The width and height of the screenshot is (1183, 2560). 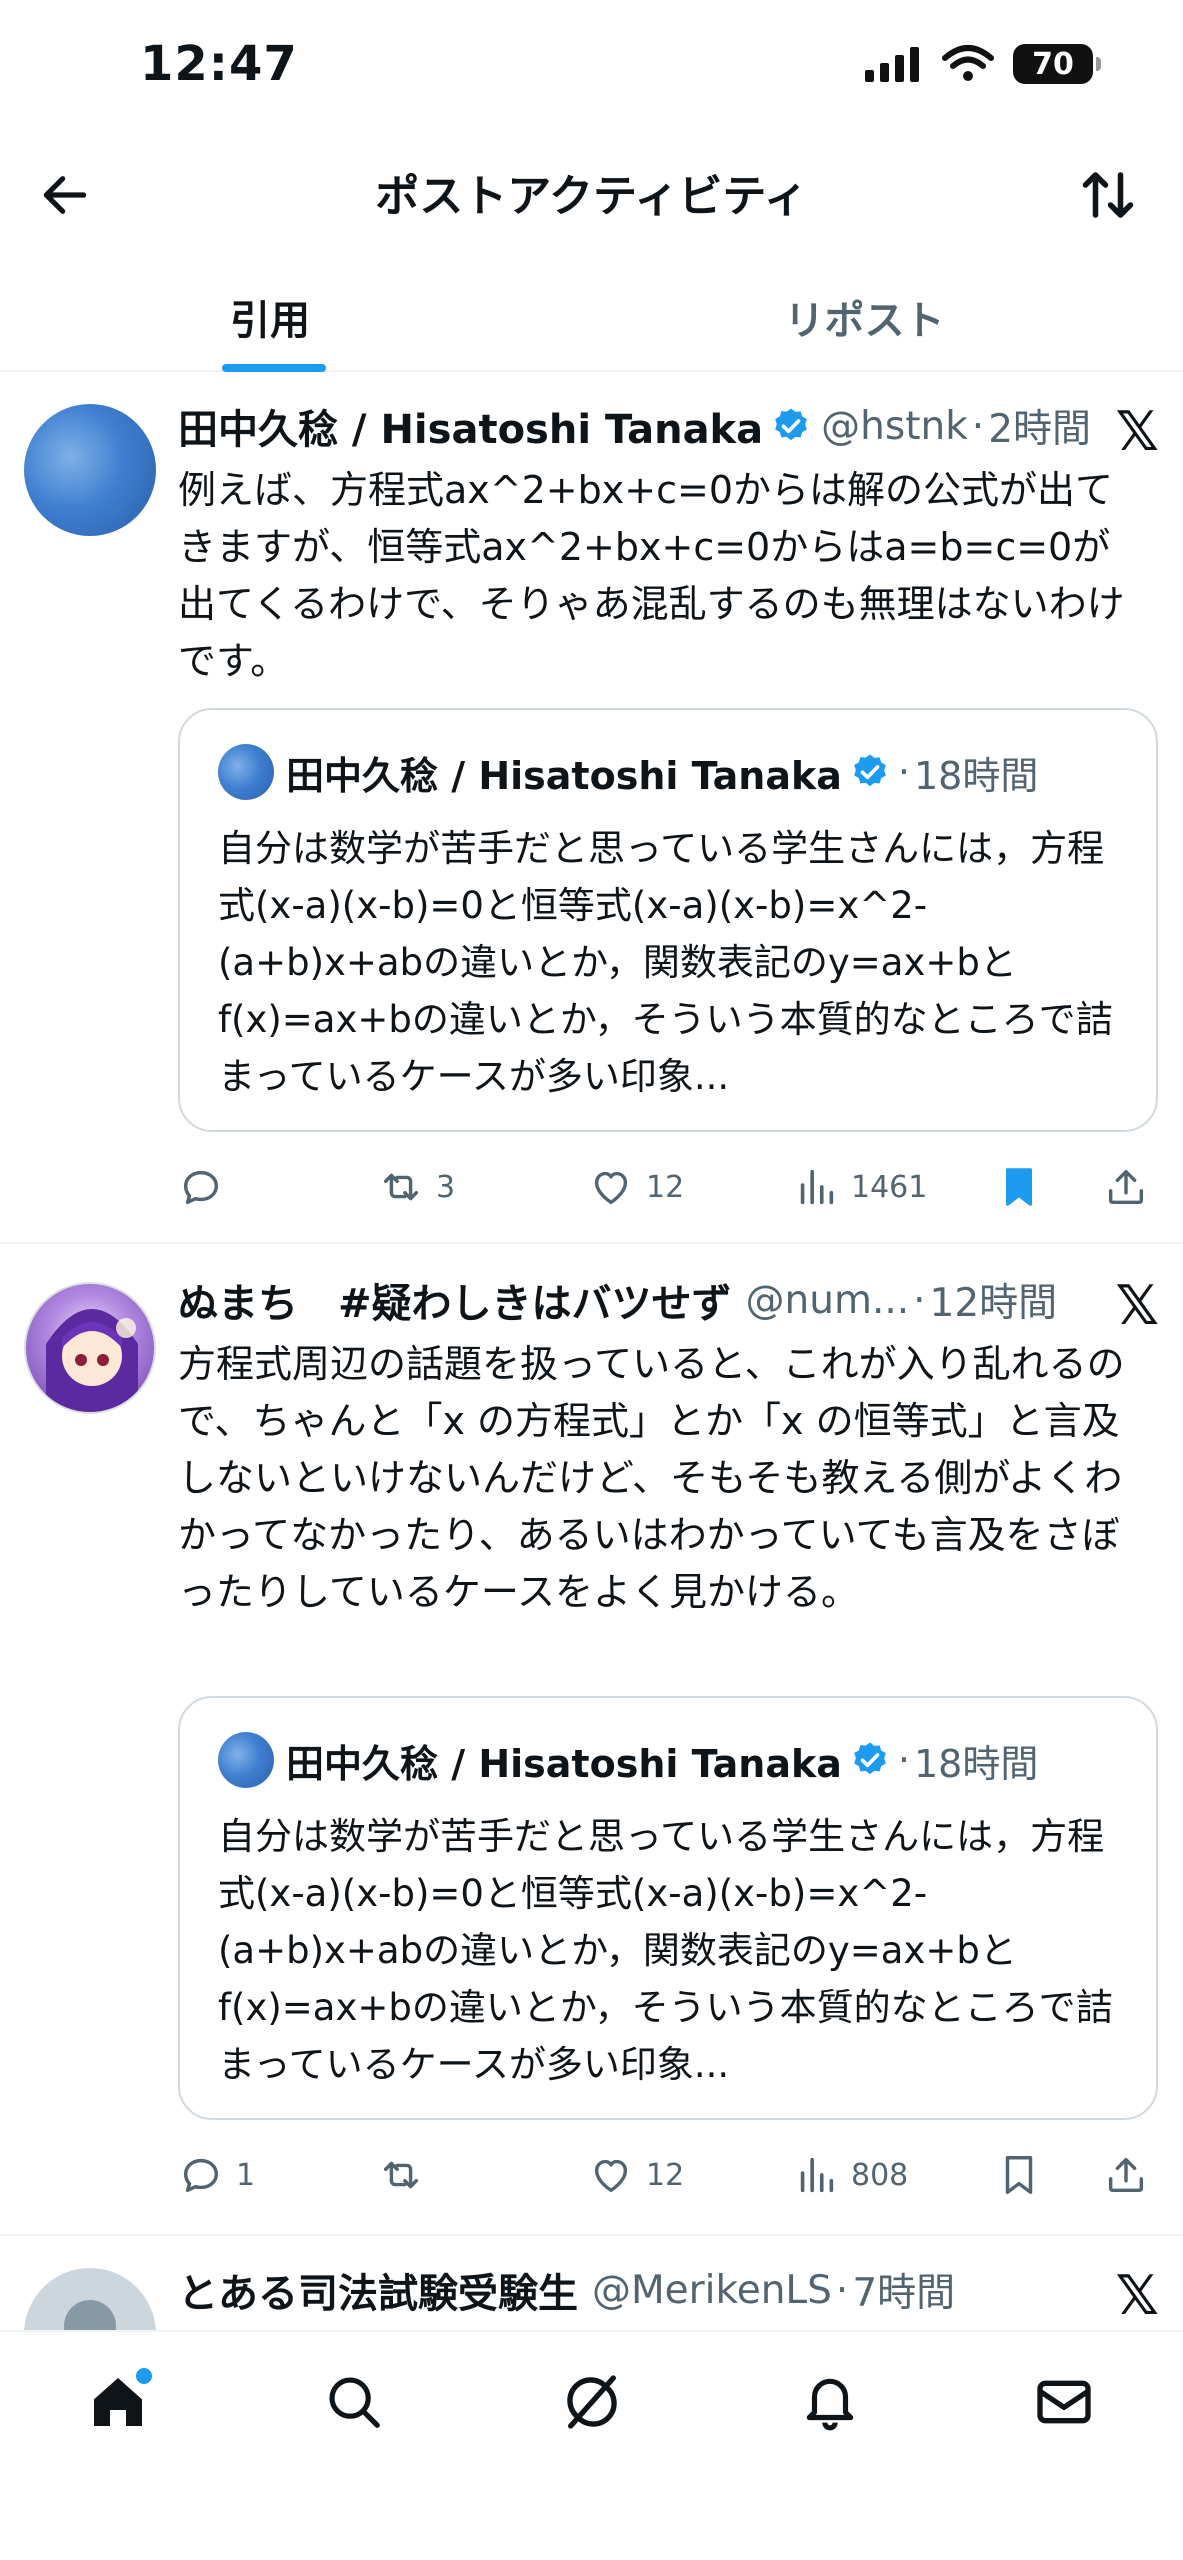 I want to click on post-header: とある司法試験受験生 @MerikenLS · 7時間 𝕏, so click(x=668, y=2294).